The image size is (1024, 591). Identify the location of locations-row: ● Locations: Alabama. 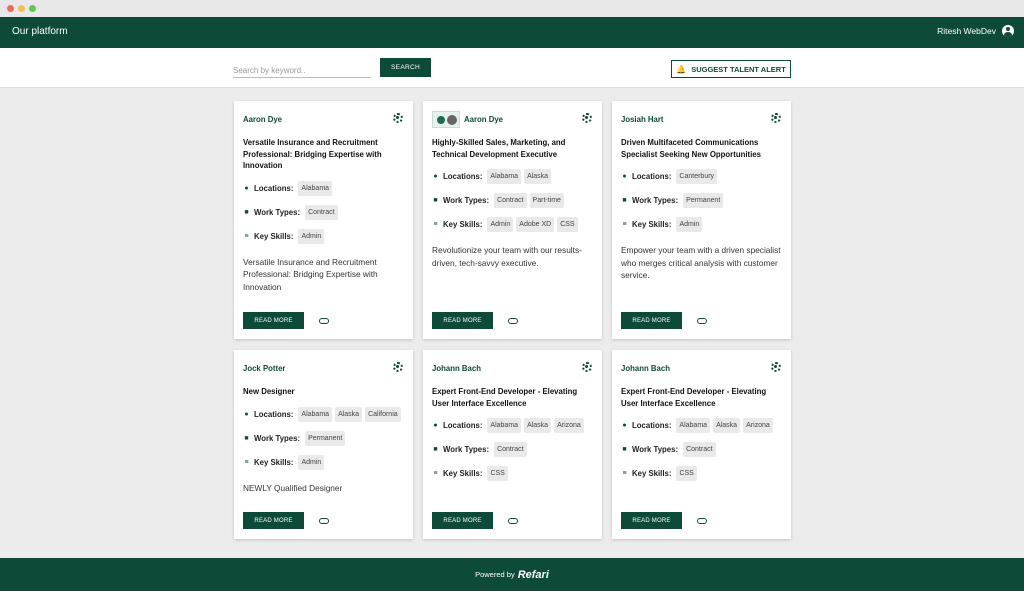
(323, 188).